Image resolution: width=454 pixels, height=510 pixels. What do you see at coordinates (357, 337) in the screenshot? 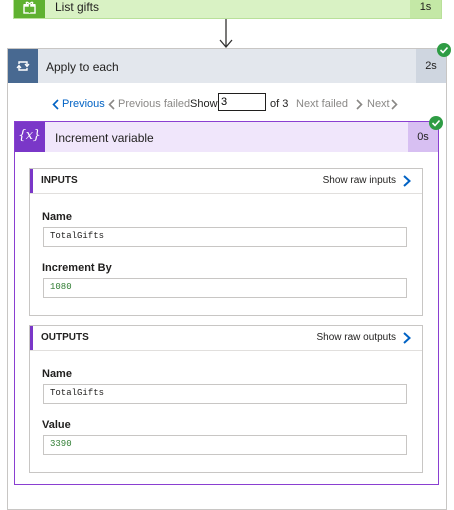
I see `show-raw-outputs-link: Show raw outputs` at bounding box center [357, 337].